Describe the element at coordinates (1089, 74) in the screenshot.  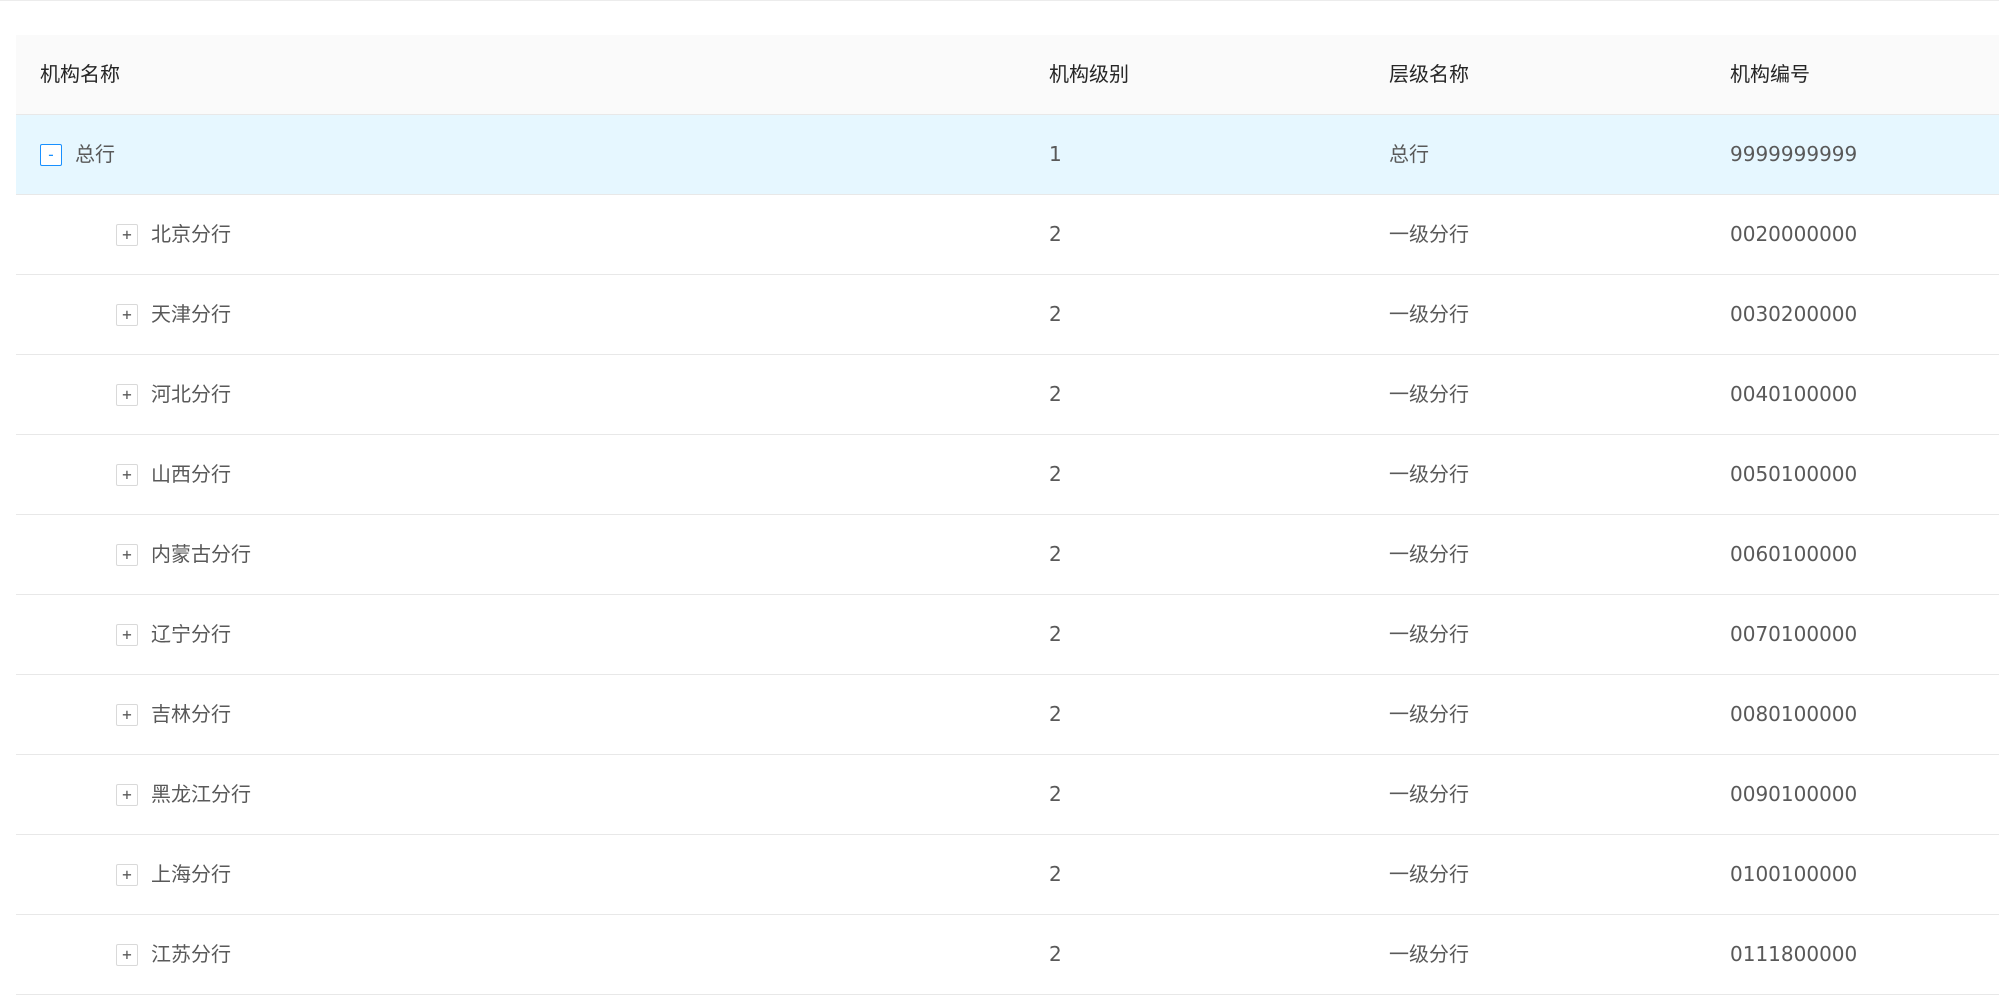
I see `column-header-org-level: 机构级别` at that location.